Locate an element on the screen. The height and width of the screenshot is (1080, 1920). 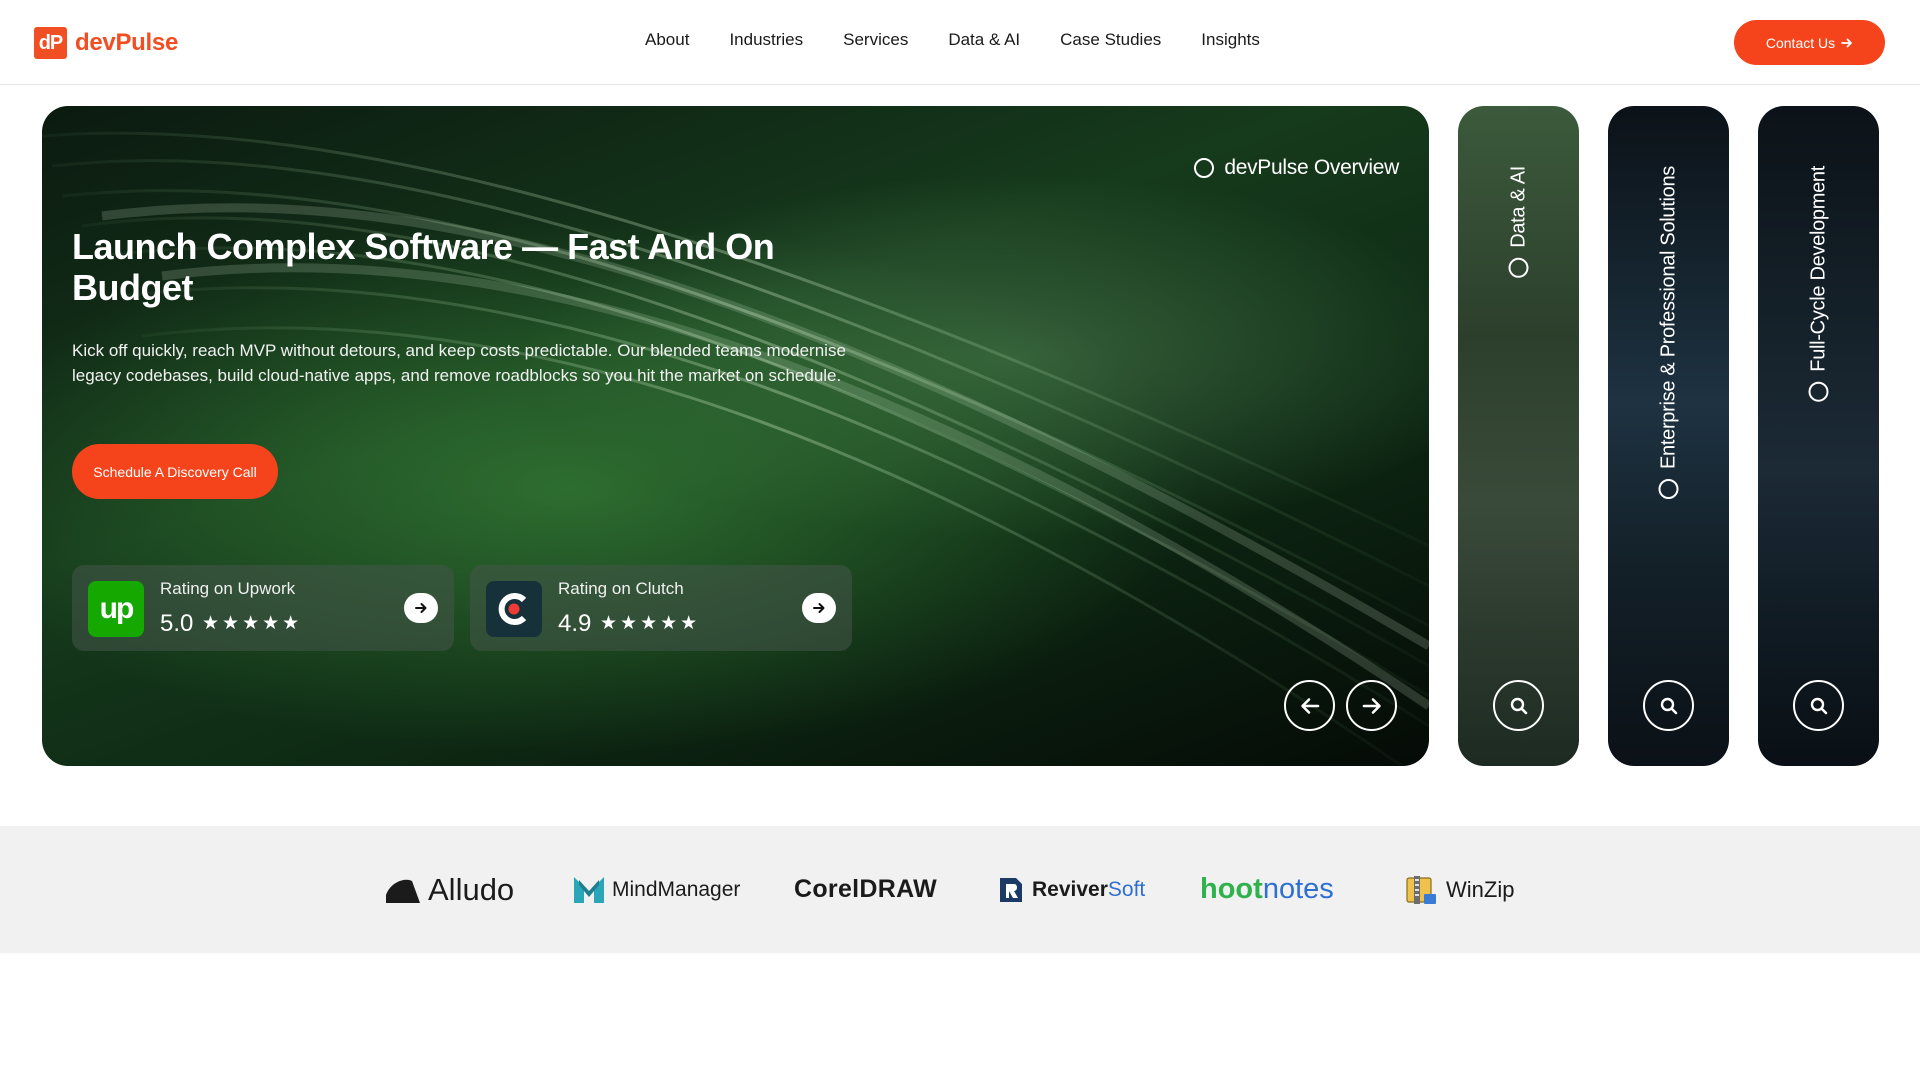
panel-label-text: Full-Cycle Development is located at coordinates (1818, 269).